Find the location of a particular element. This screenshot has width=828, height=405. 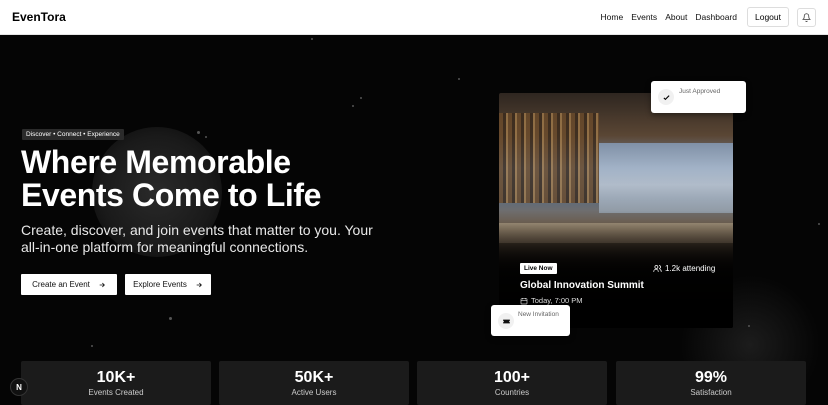

nav-link-home: Home is located at coordinates (612, 17).